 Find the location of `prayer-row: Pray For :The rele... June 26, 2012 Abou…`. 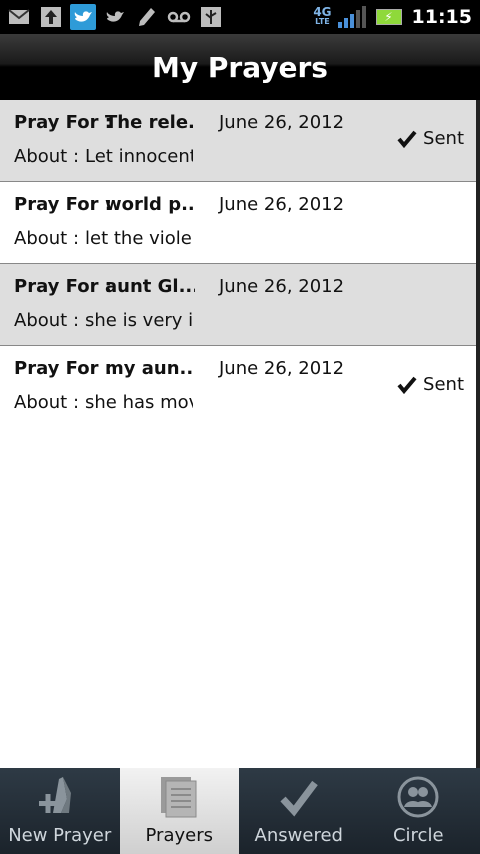

prayer-row: Pray For :The rele... June 26, 2012 Abou… is located at coordinates (238, 141).